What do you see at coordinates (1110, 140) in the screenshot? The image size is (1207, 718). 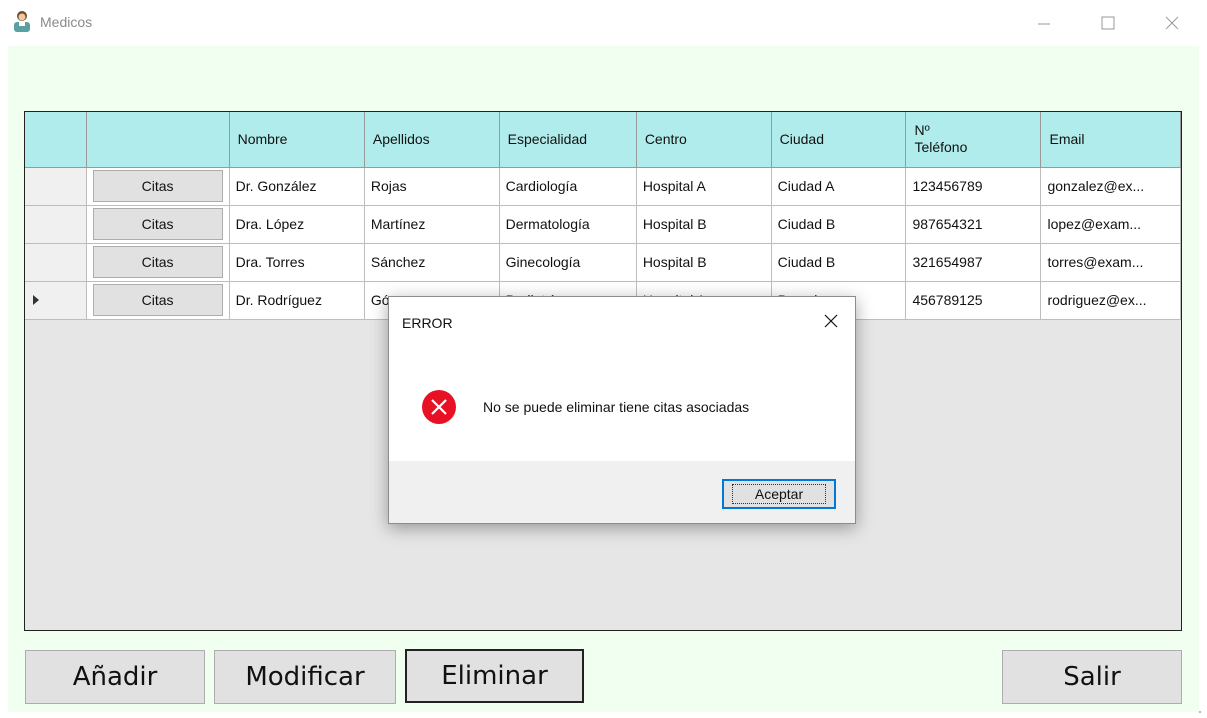 I see `column-header-email: Email` at bounding box center [1110, 140].